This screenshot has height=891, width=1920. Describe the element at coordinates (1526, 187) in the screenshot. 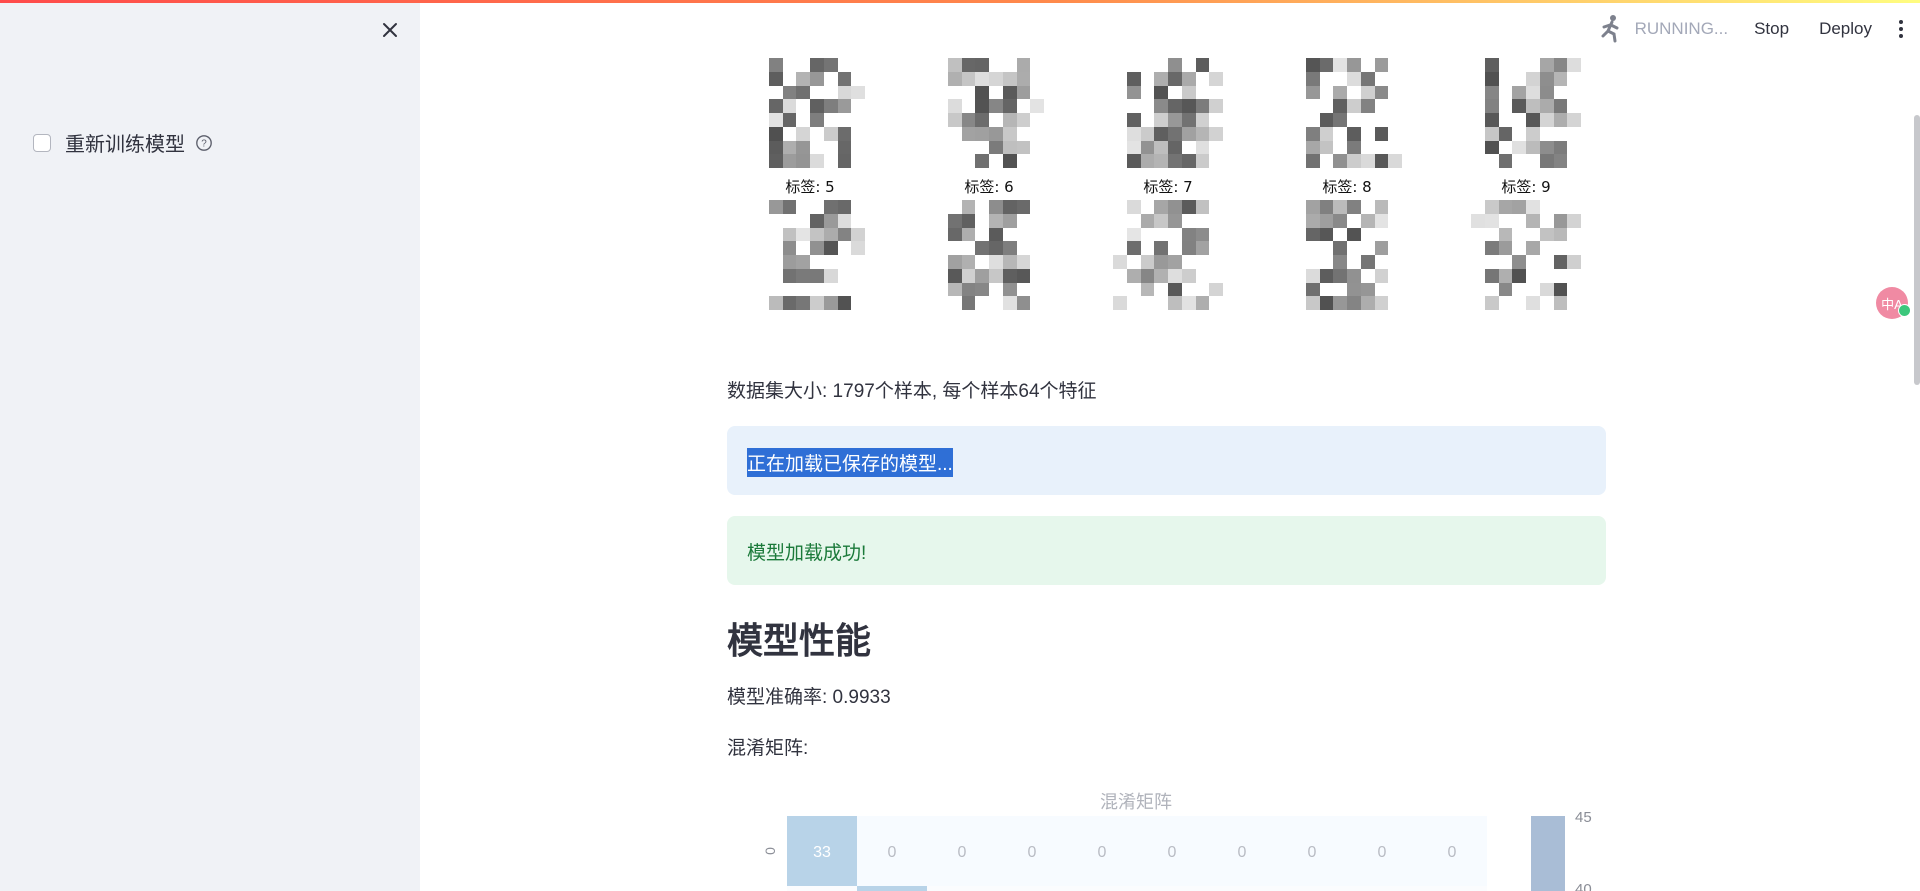

I see `digit-label: 标签: 9` at that location.